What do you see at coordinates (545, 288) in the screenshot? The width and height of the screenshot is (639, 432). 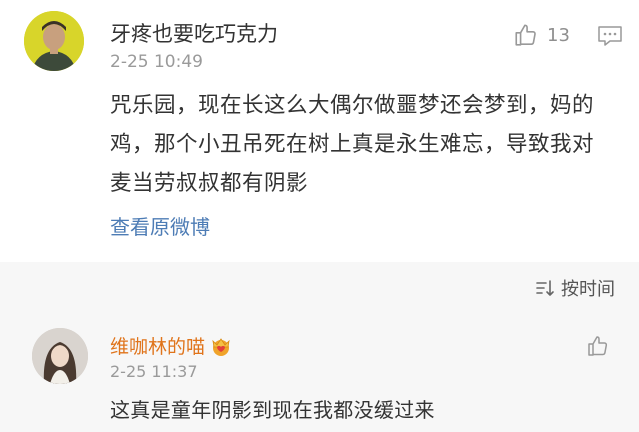 I see `sort-icon` at bounding box center [545, 288].